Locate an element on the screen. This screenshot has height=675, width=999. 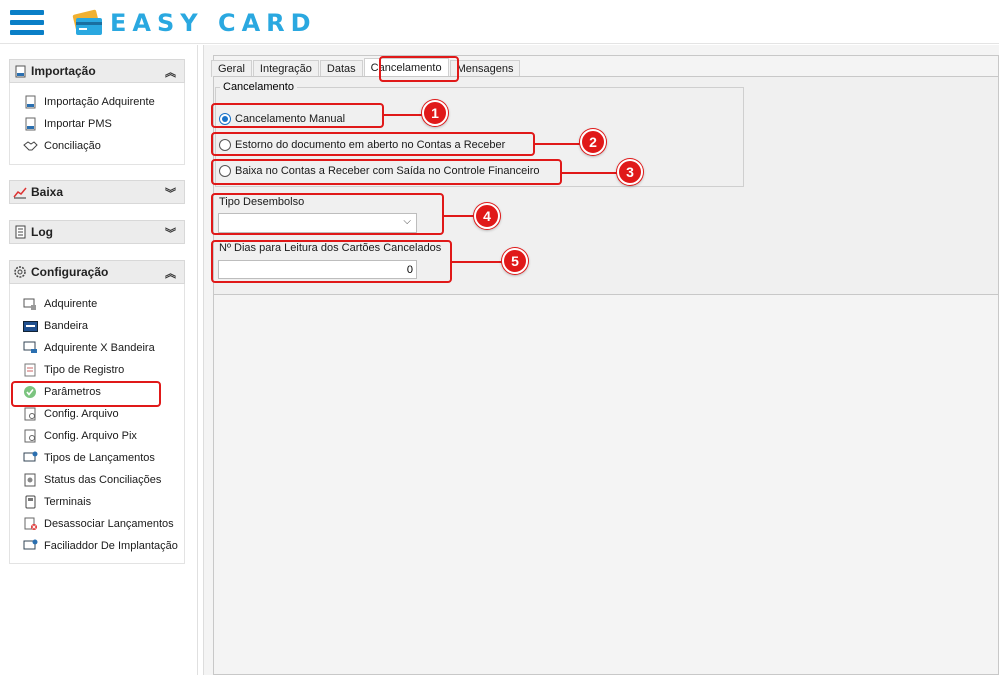
log-icon is located at coordinates (20, 232).